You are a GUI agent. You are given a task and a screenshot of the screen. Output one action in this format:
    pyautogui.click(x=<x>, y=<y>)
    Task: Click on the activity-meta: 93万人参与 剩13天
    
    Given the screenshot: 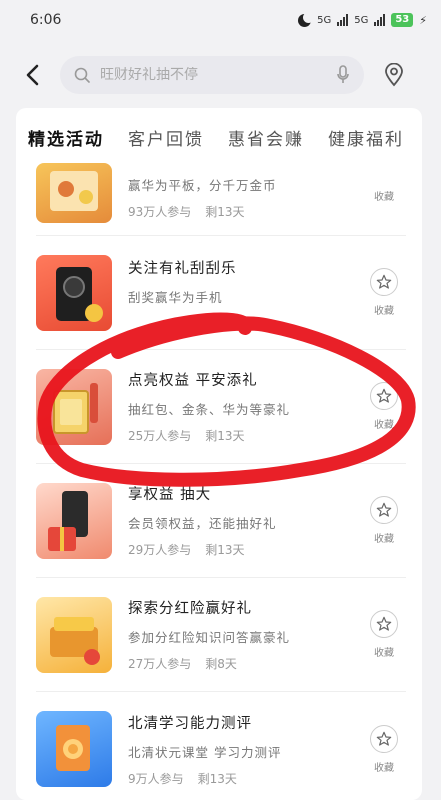 What is the action you would take?
    pyautogui.click(x=245, y=211)
    